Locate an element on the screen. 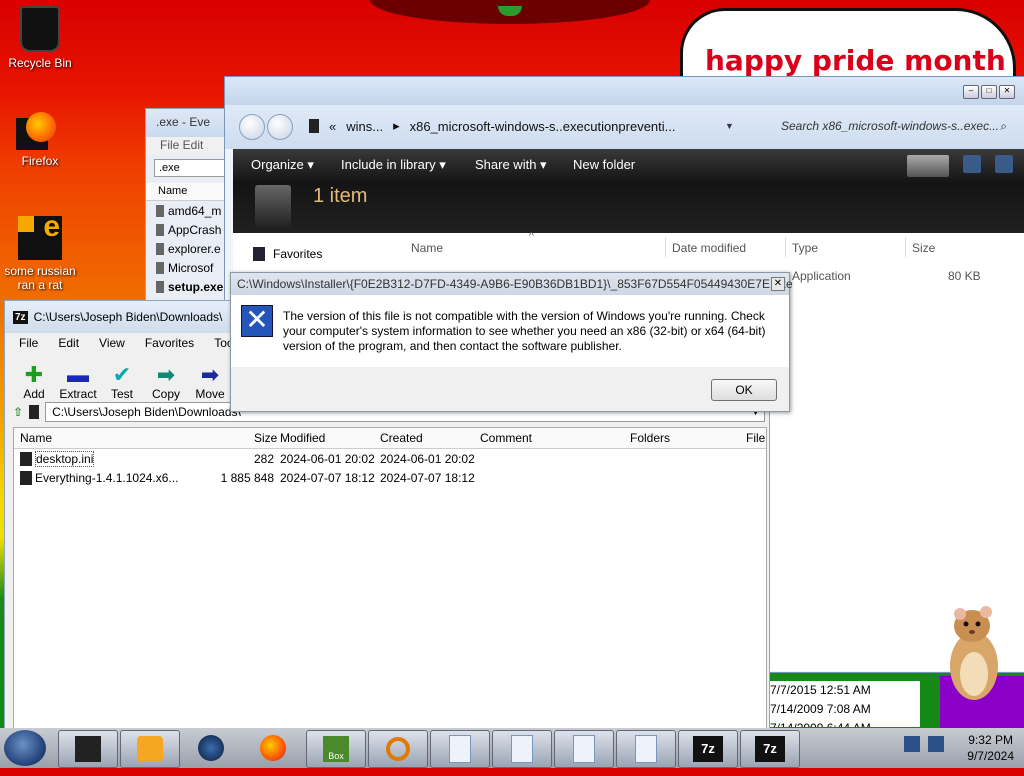  clock-time: 9:32 PM is located at coordinates (990, 740).